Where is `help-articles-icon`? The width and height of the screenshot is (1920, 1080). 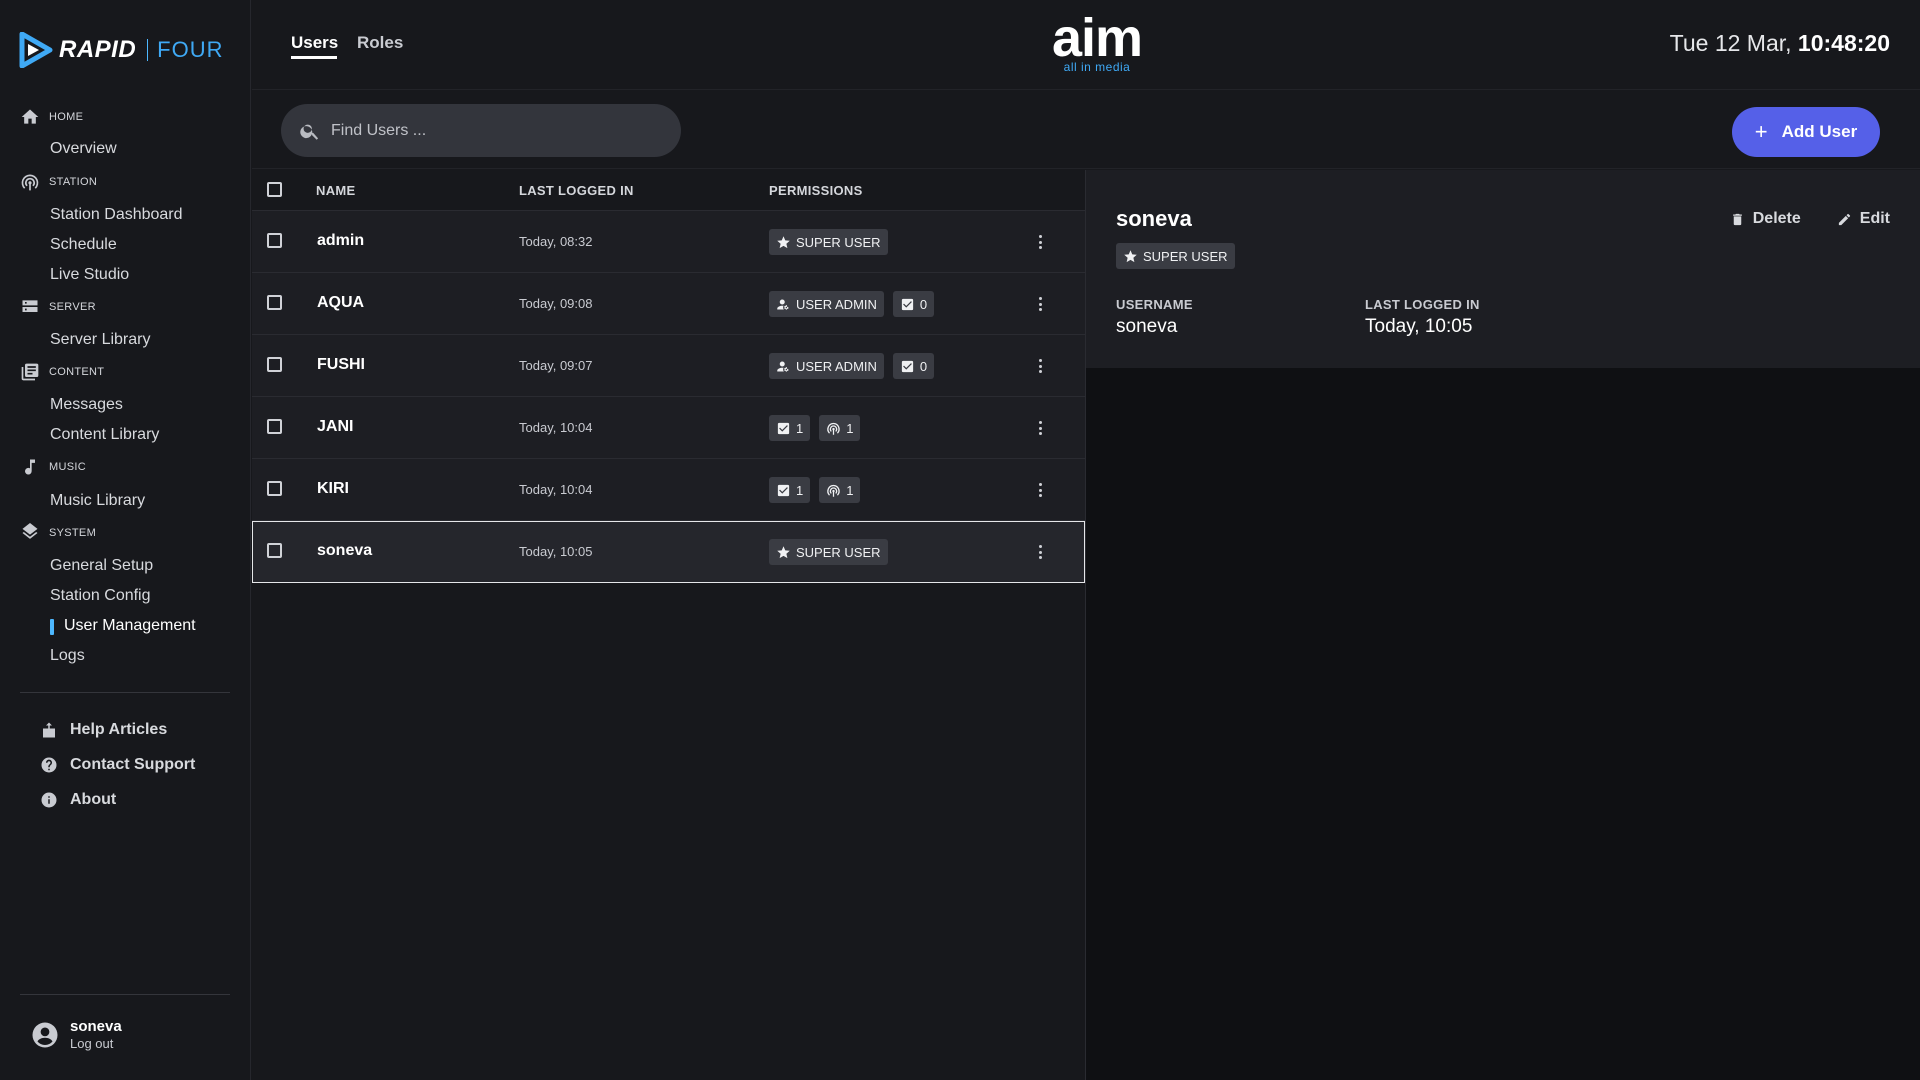
help-articles-icon is located at coordinates (49, 730).